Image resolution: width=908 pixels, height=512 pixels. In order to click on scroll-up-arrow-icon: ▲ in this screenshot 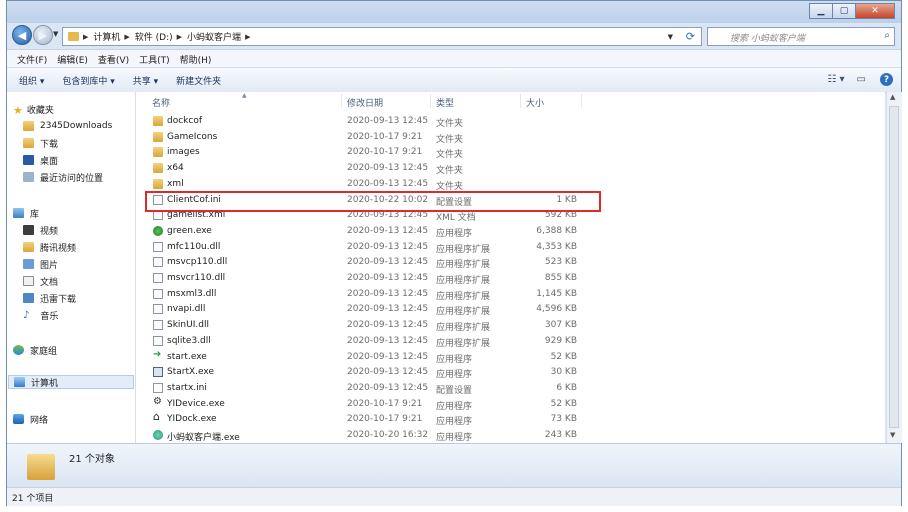, I will do `click(892, 97)`.